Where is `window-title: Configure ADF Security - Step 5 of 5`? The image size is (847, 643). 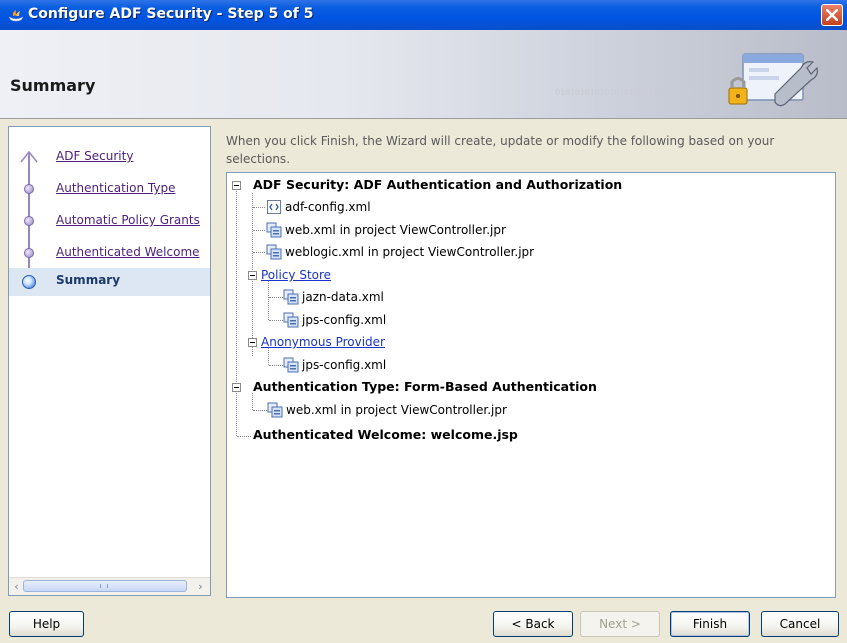
window-title: Configure ADF Security - Step 5 of 5 is located at coordinates (171, 14).